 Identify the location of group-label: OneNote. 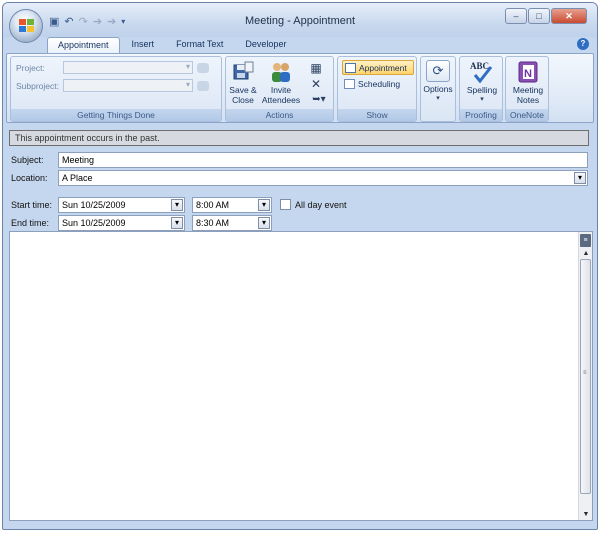
(527, 115).